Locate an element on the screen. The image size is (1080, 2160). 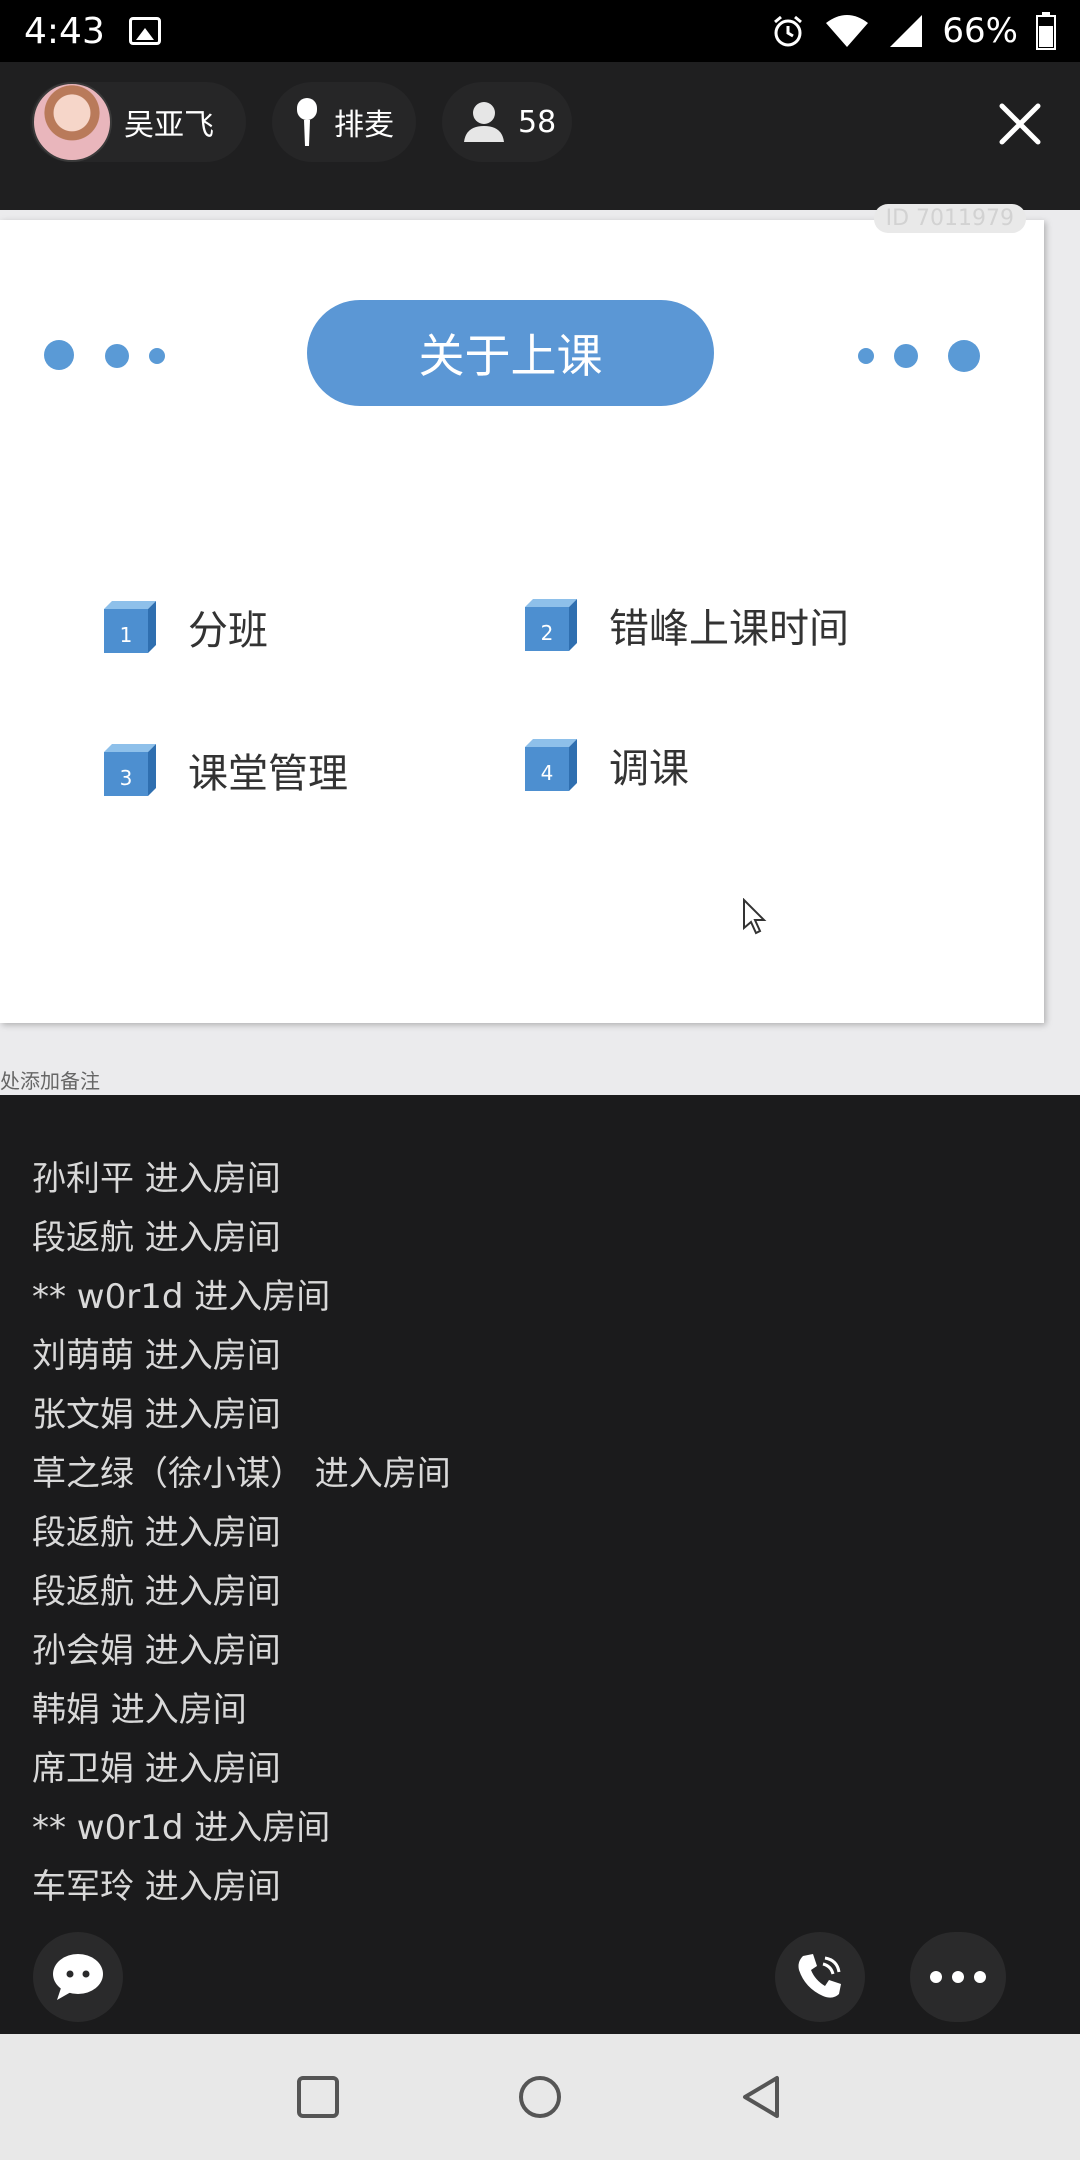
call-button is located at coordinates (820, 1977).